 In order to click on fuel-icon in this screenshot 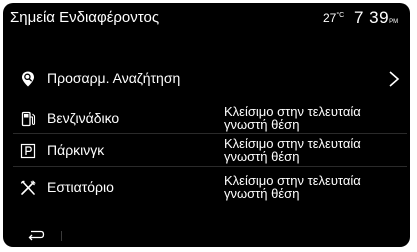, I will do `click(28, 119)`.